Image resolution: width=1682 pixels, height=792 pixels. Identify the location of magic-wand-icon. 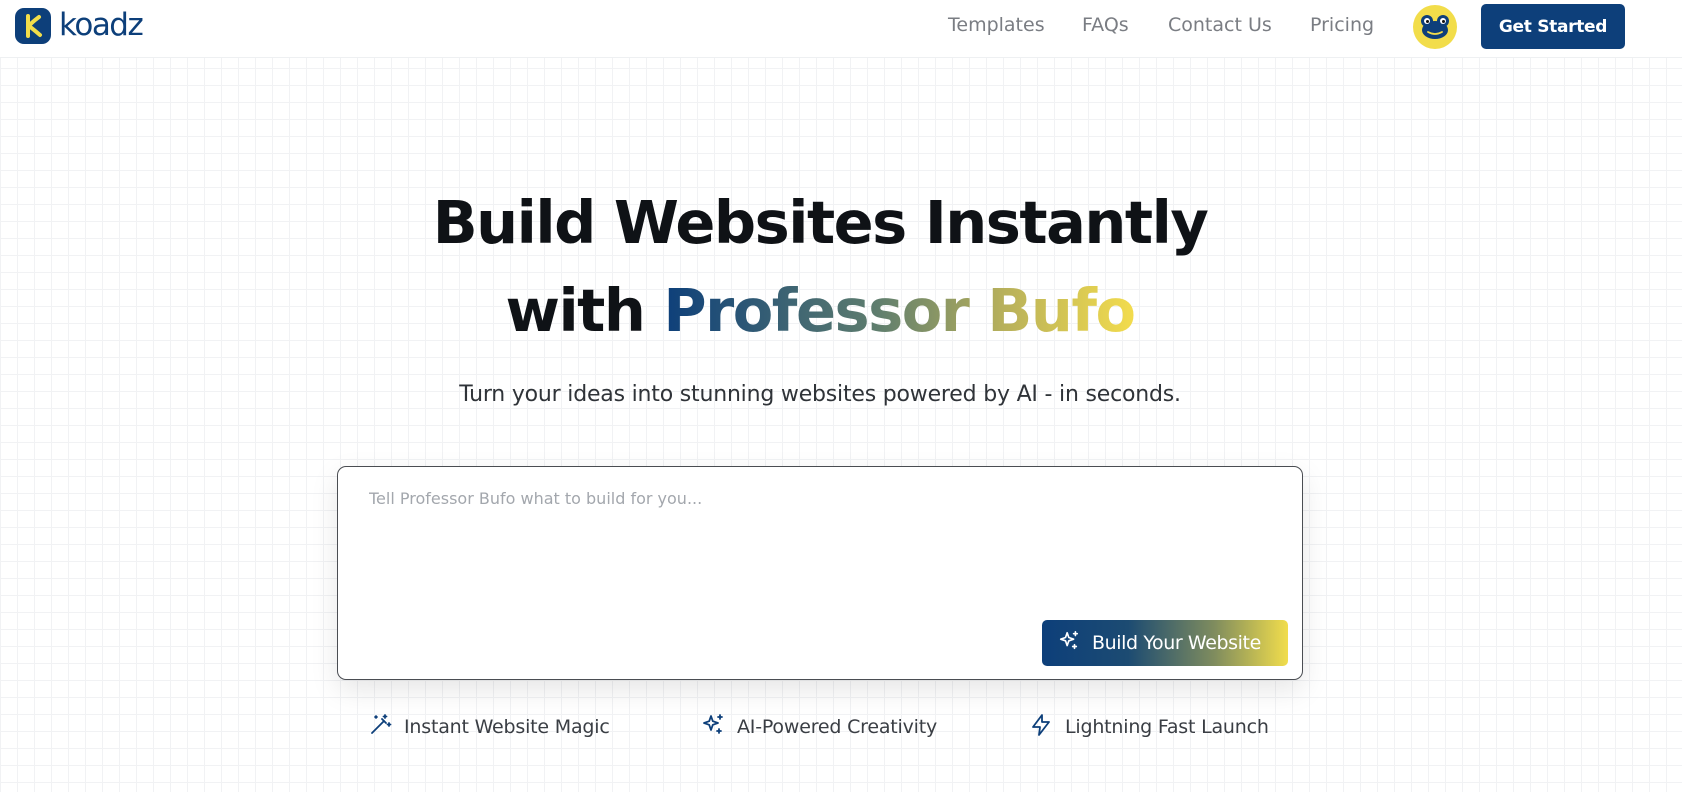
(380, 727).